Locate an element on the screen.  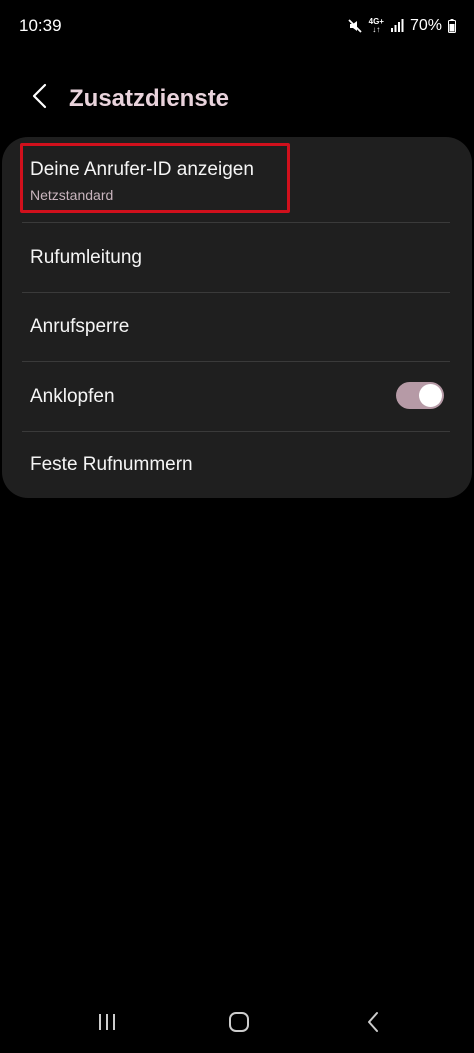
setting-caller-id: Deine Anrufer-ID anzeigen Netzstandard is located at coordinates (237, 179).